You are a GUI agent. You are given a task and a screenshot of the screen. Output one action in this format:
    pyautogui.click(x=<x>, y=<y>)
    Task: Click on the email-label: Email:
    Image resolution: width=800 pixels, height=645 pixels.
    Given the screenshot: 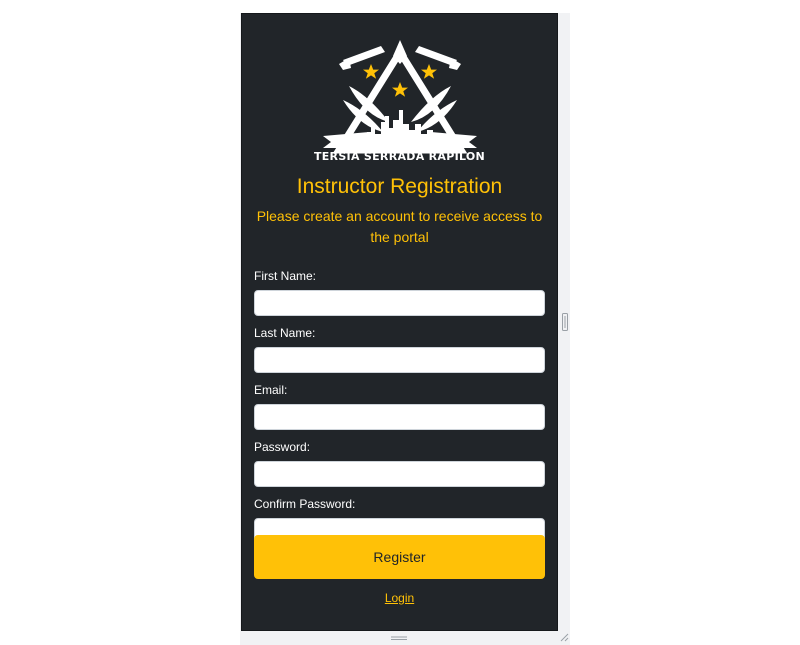 What is the action you would take?
    pyautogui.click(x=271, y=390)
    